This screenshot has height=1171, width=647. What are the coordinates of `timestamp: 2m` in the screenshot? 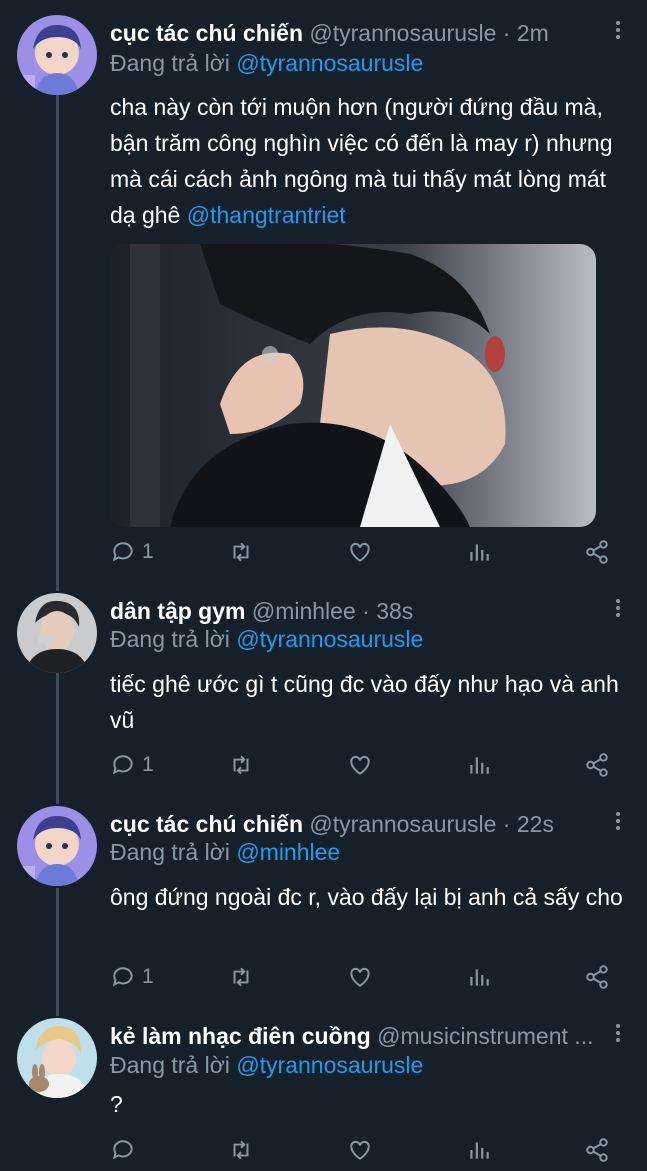 It's located at (533, 33).